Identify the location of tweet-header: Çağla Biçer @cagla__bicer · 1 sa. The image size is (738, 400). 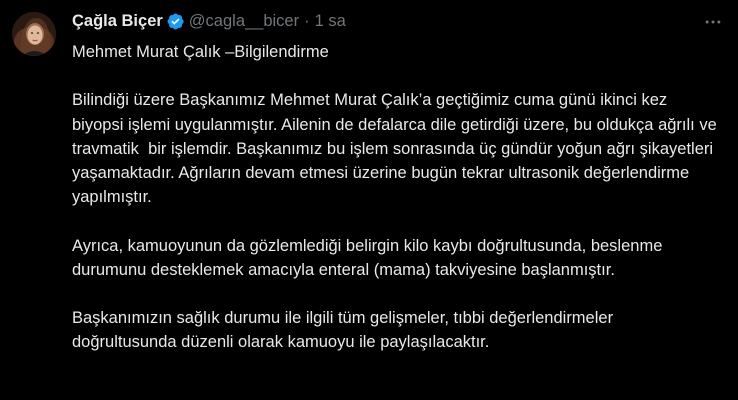
(209, 21).